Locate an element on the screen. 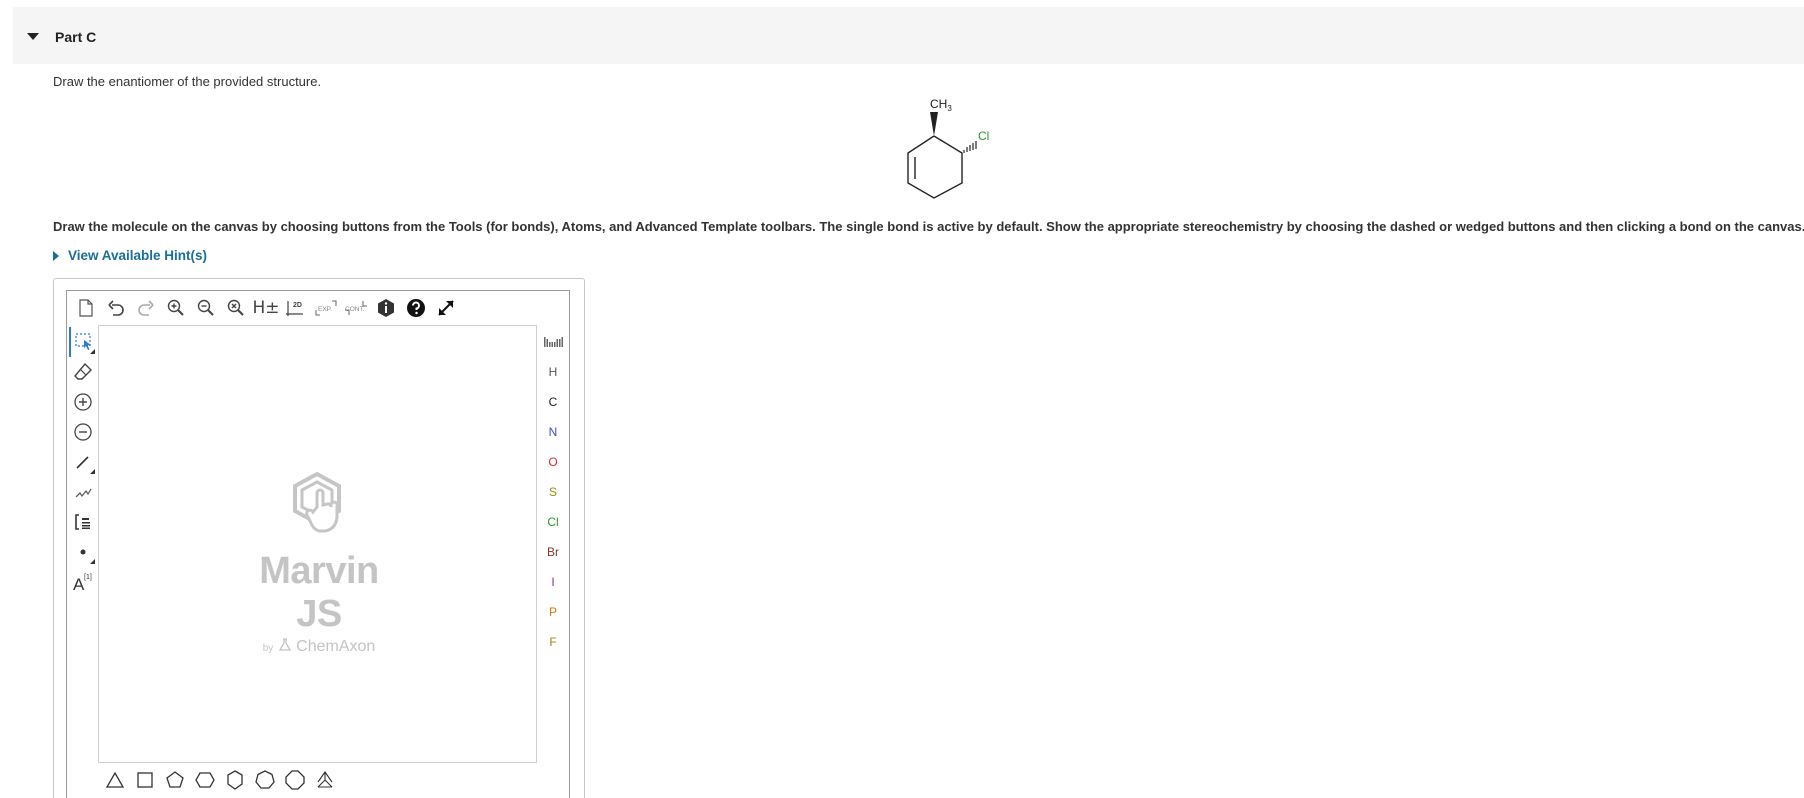 Image resolution: width=1804 pixels, height=798 pixels. atom-c-button: C is located at coordinates (553, 402).